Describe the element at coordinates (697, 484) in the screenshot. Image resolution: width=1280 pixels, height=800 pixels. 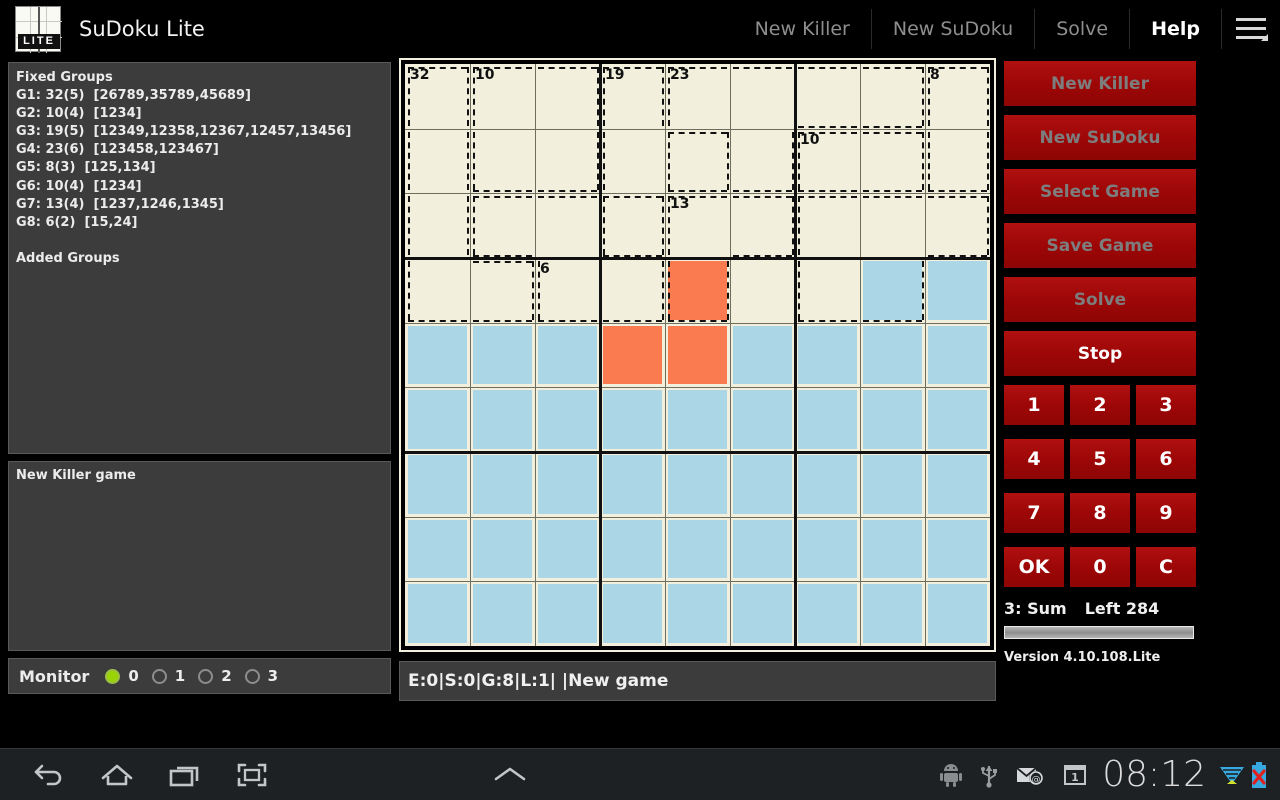
I see `grid-cell-r7c5` at that location.